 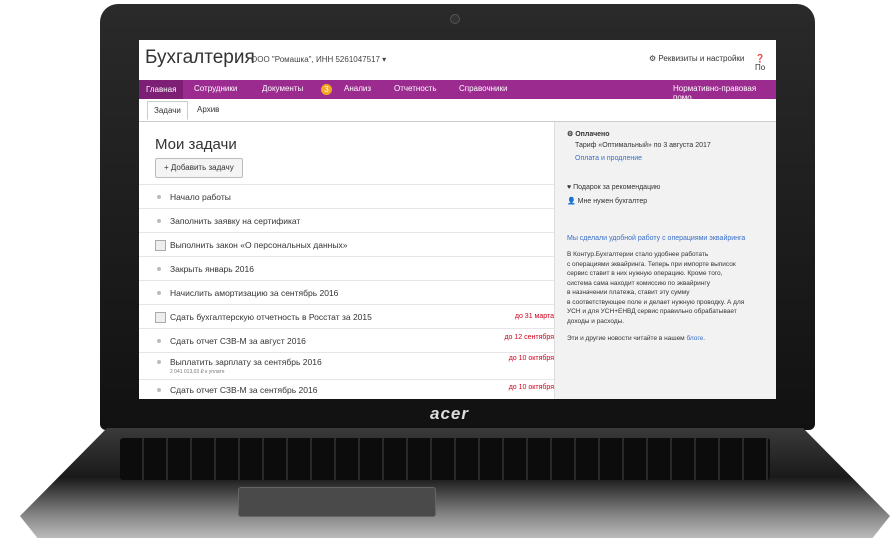 What do you see at coordinates (197, 372) in the screenshot?
I see `task-amount: 2 041 013,03 ₽ к уплате` at bounding box center [197, 372].